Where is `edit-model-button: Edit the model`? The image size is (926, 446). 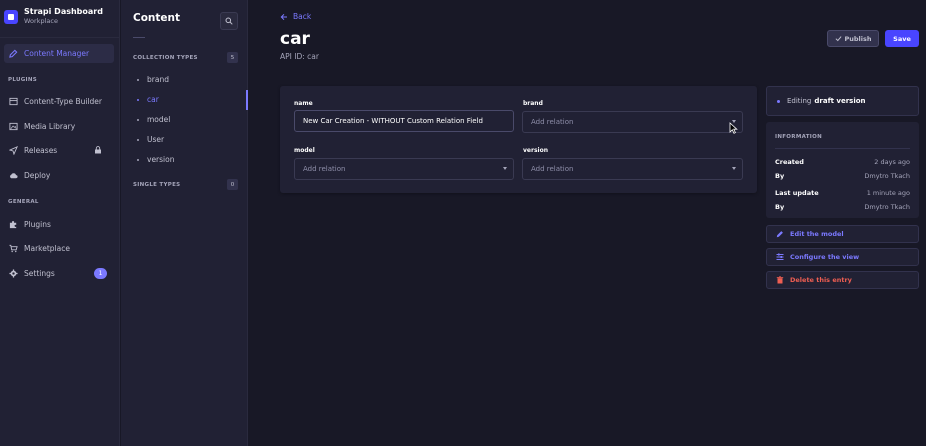
edit-model-button: Edit the model is located at coordinates (842, 234).